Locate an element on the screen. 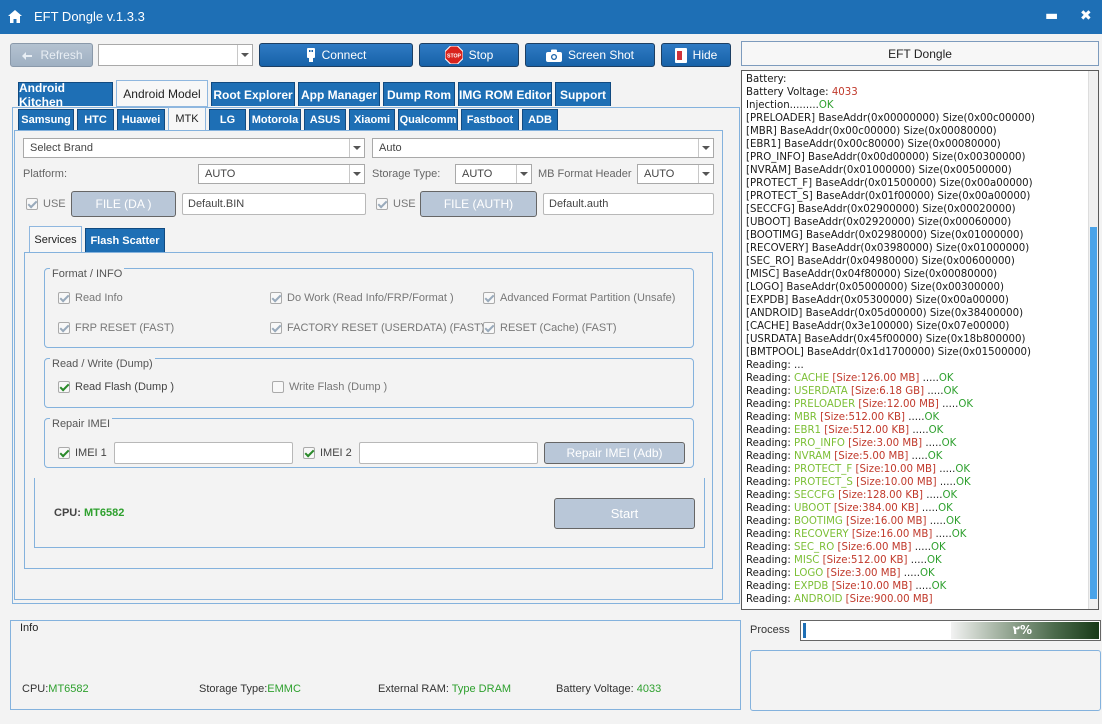  tab-adb: ADB is located at coordinates (540, 119).